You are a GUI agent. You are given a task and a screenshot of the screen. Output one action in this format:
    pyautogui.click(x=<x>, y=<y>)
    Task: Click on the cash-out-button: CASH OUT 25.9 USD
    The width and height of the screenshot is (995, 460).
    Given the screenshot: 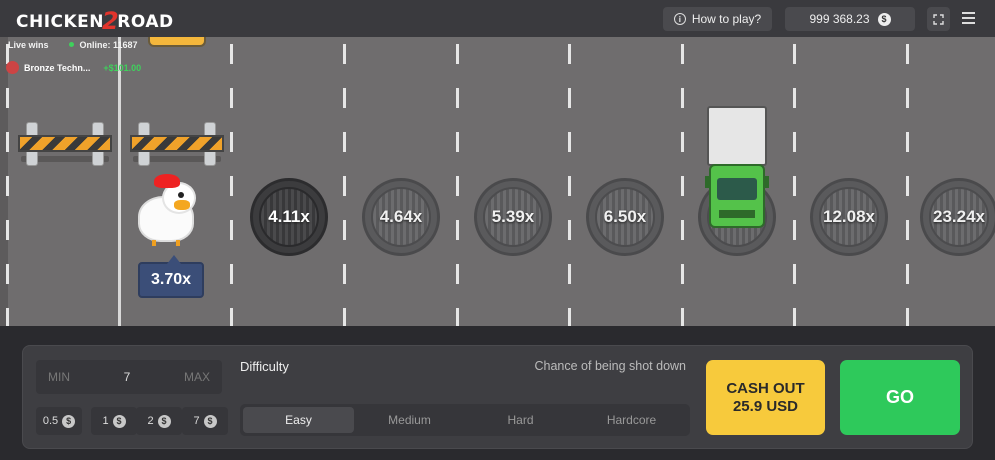 What is the action you would take?
    pyautogui.click(x=765, y=397)
    